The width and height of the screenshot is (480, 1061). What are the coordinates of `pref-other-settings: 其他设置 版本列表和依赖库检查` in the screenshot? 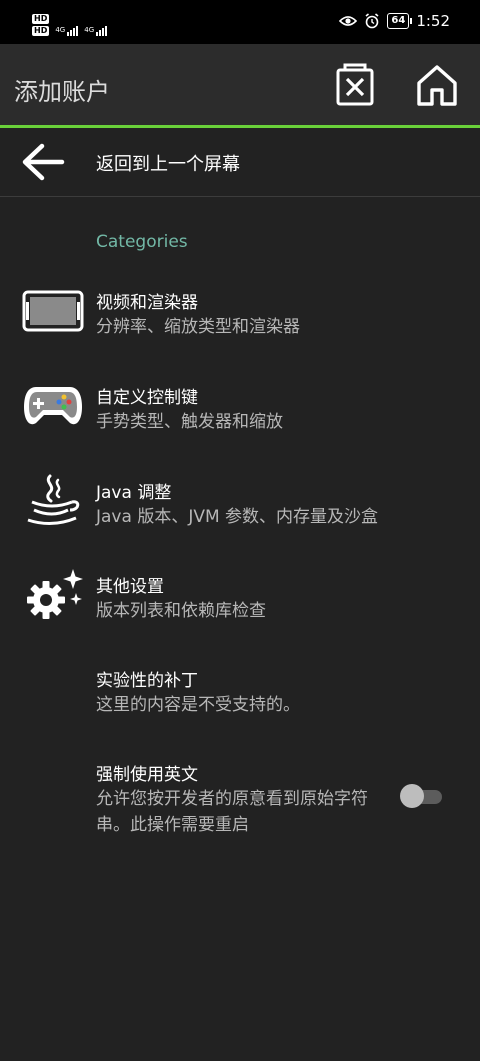 It's located at (240, 600).